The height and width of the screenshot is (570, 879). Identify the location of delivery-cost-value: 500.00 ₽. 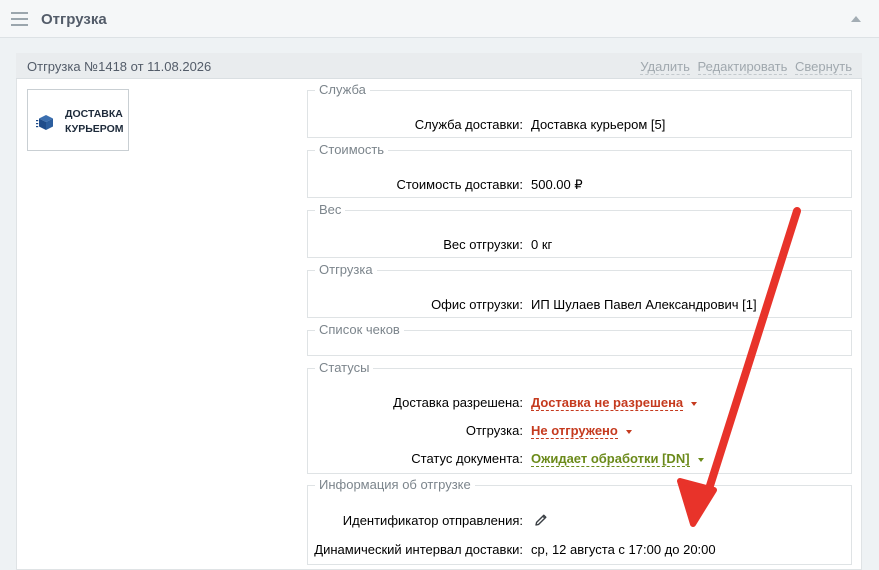
(557, 184).